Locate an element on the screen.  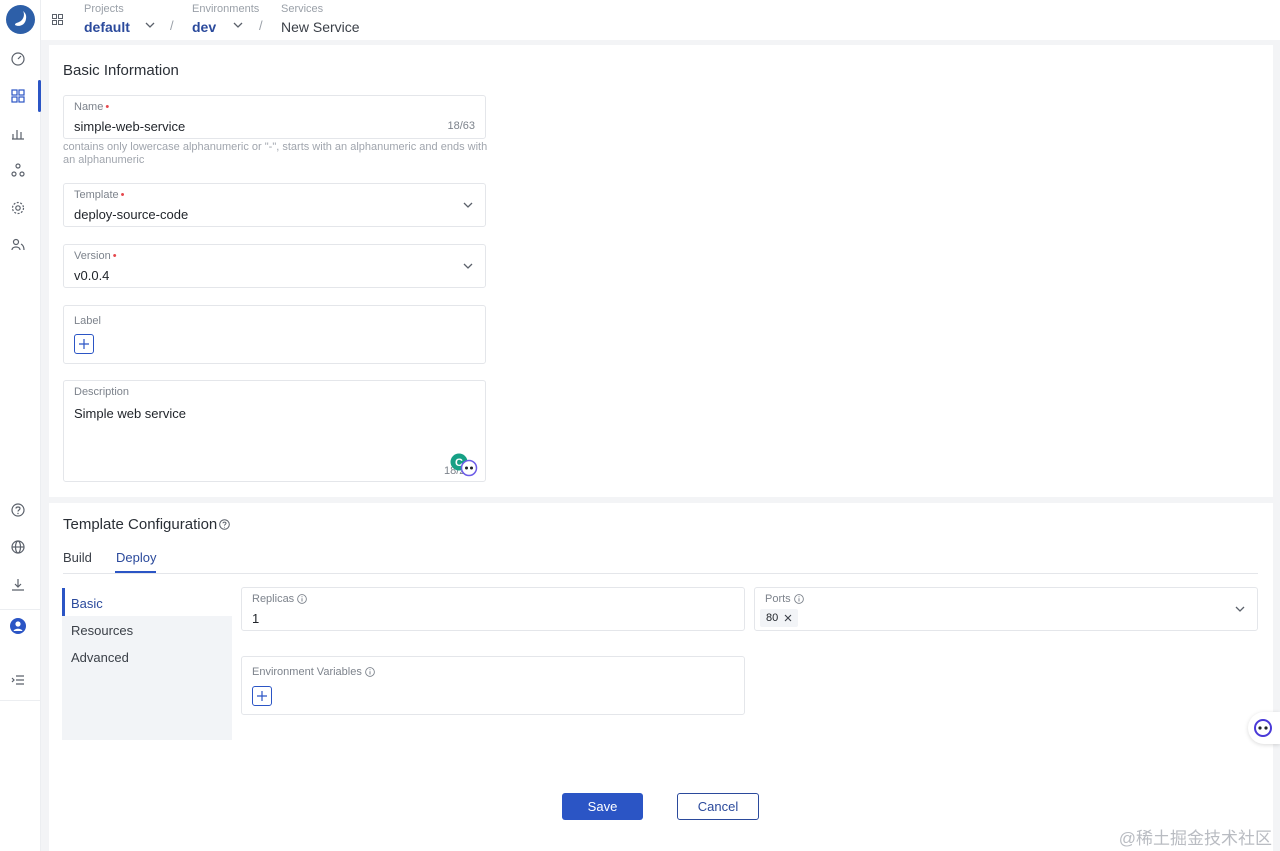
watermark-text: @稀土掘金技术社区 is located at coordinates (1195, 838).